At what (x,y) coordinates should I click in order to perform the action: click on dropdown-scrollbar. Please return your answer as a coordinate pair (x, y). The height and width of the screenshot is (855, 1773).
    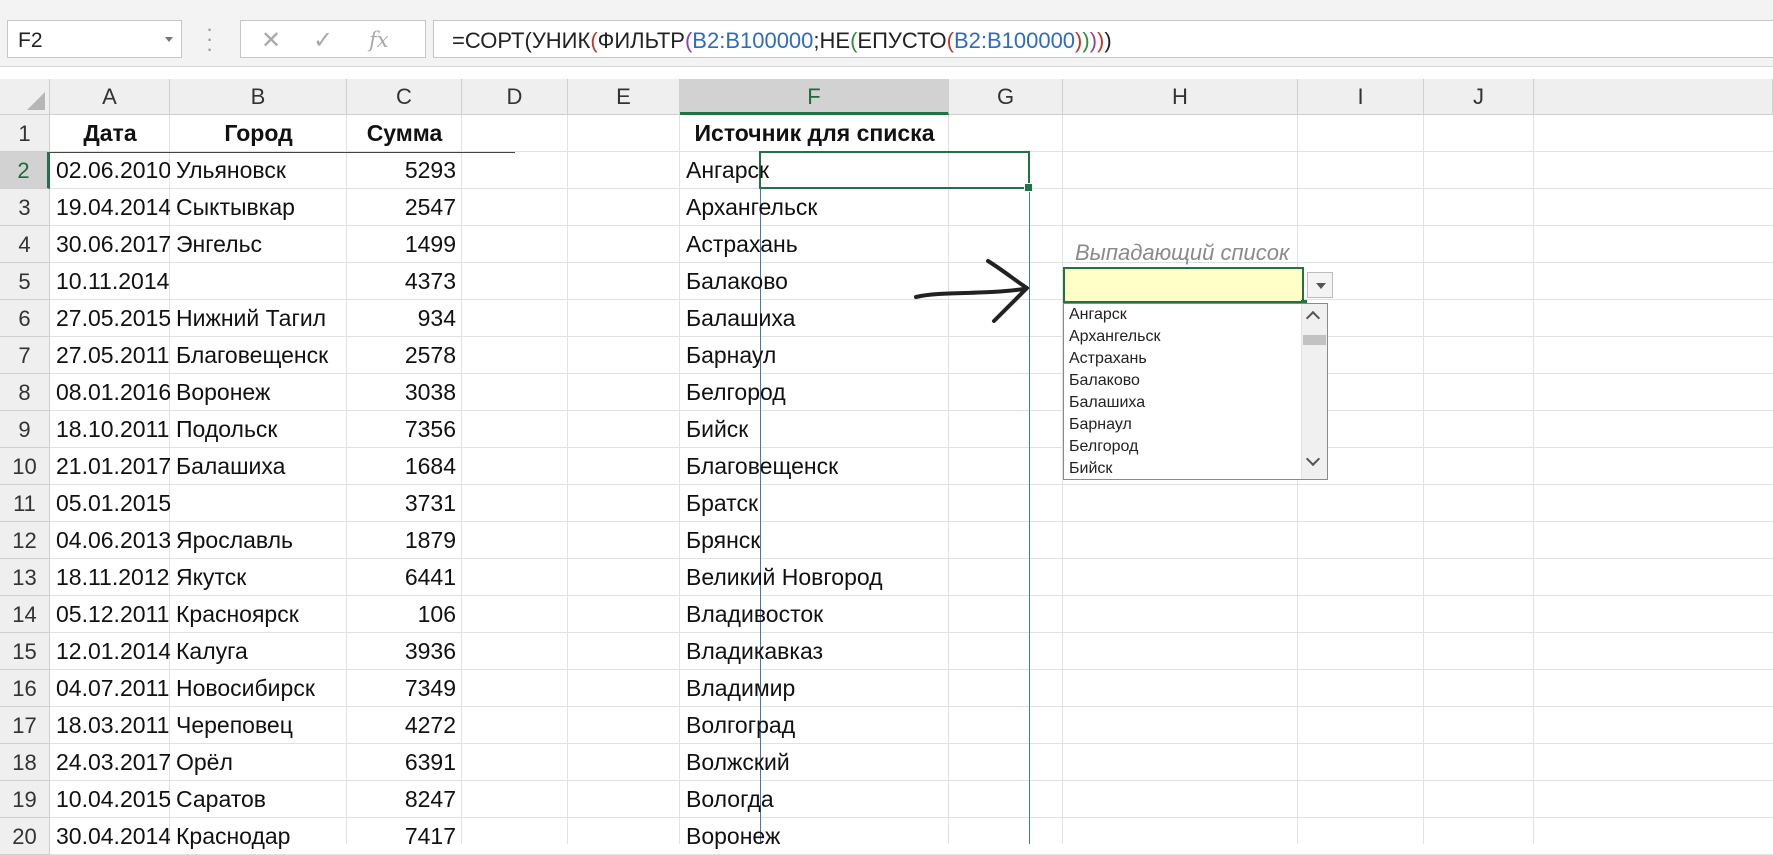
    Looking at the image, I should click on (1314, 391).